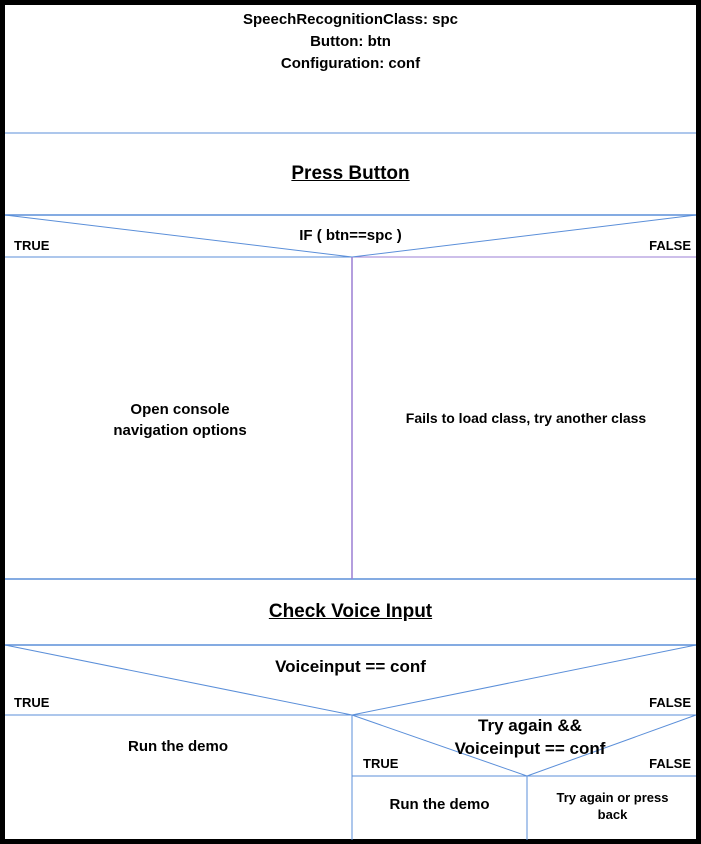  Describe the element at coordinates (381, 763) in the screenshot. I see `nested-true-label: TRUE` at that location.